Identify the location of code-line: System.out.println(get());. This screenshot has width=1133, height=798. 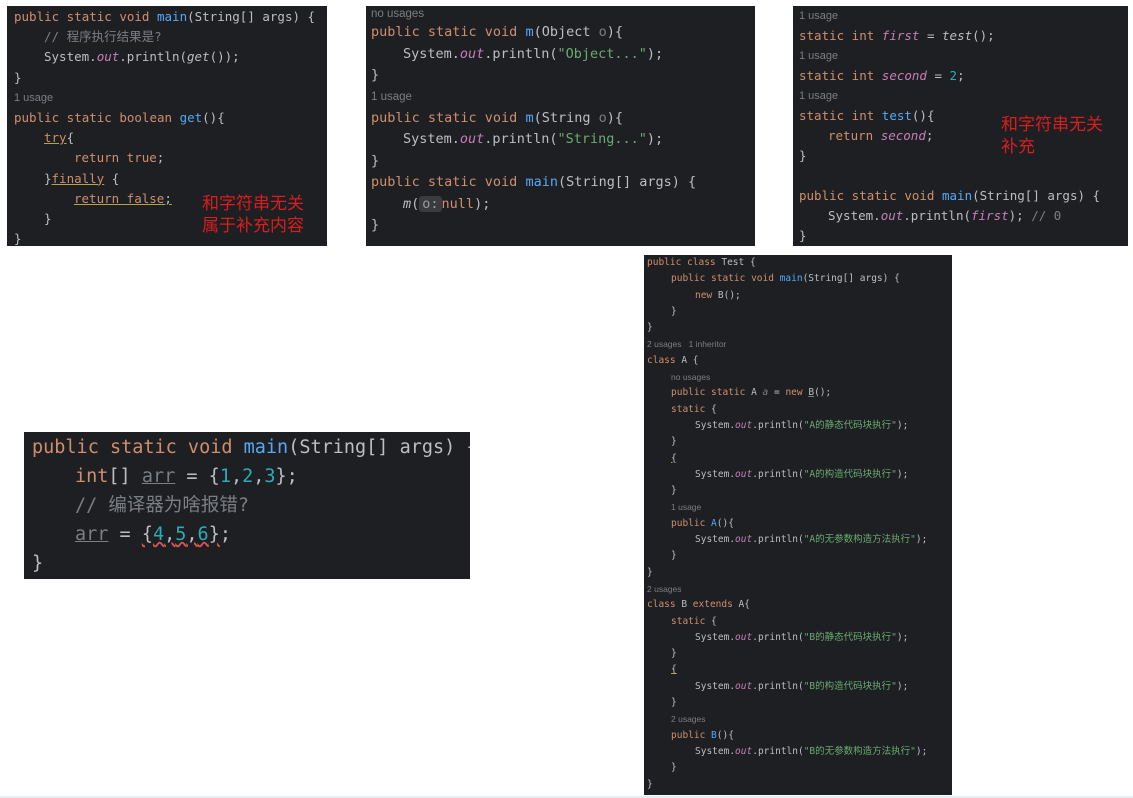
(142, 57).